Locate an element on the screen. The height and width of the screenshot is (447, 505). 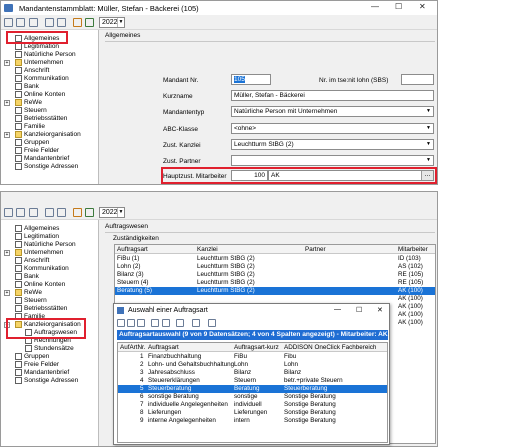
col-aufartnr: AufArtNr. is located at coordinates (133, 347).